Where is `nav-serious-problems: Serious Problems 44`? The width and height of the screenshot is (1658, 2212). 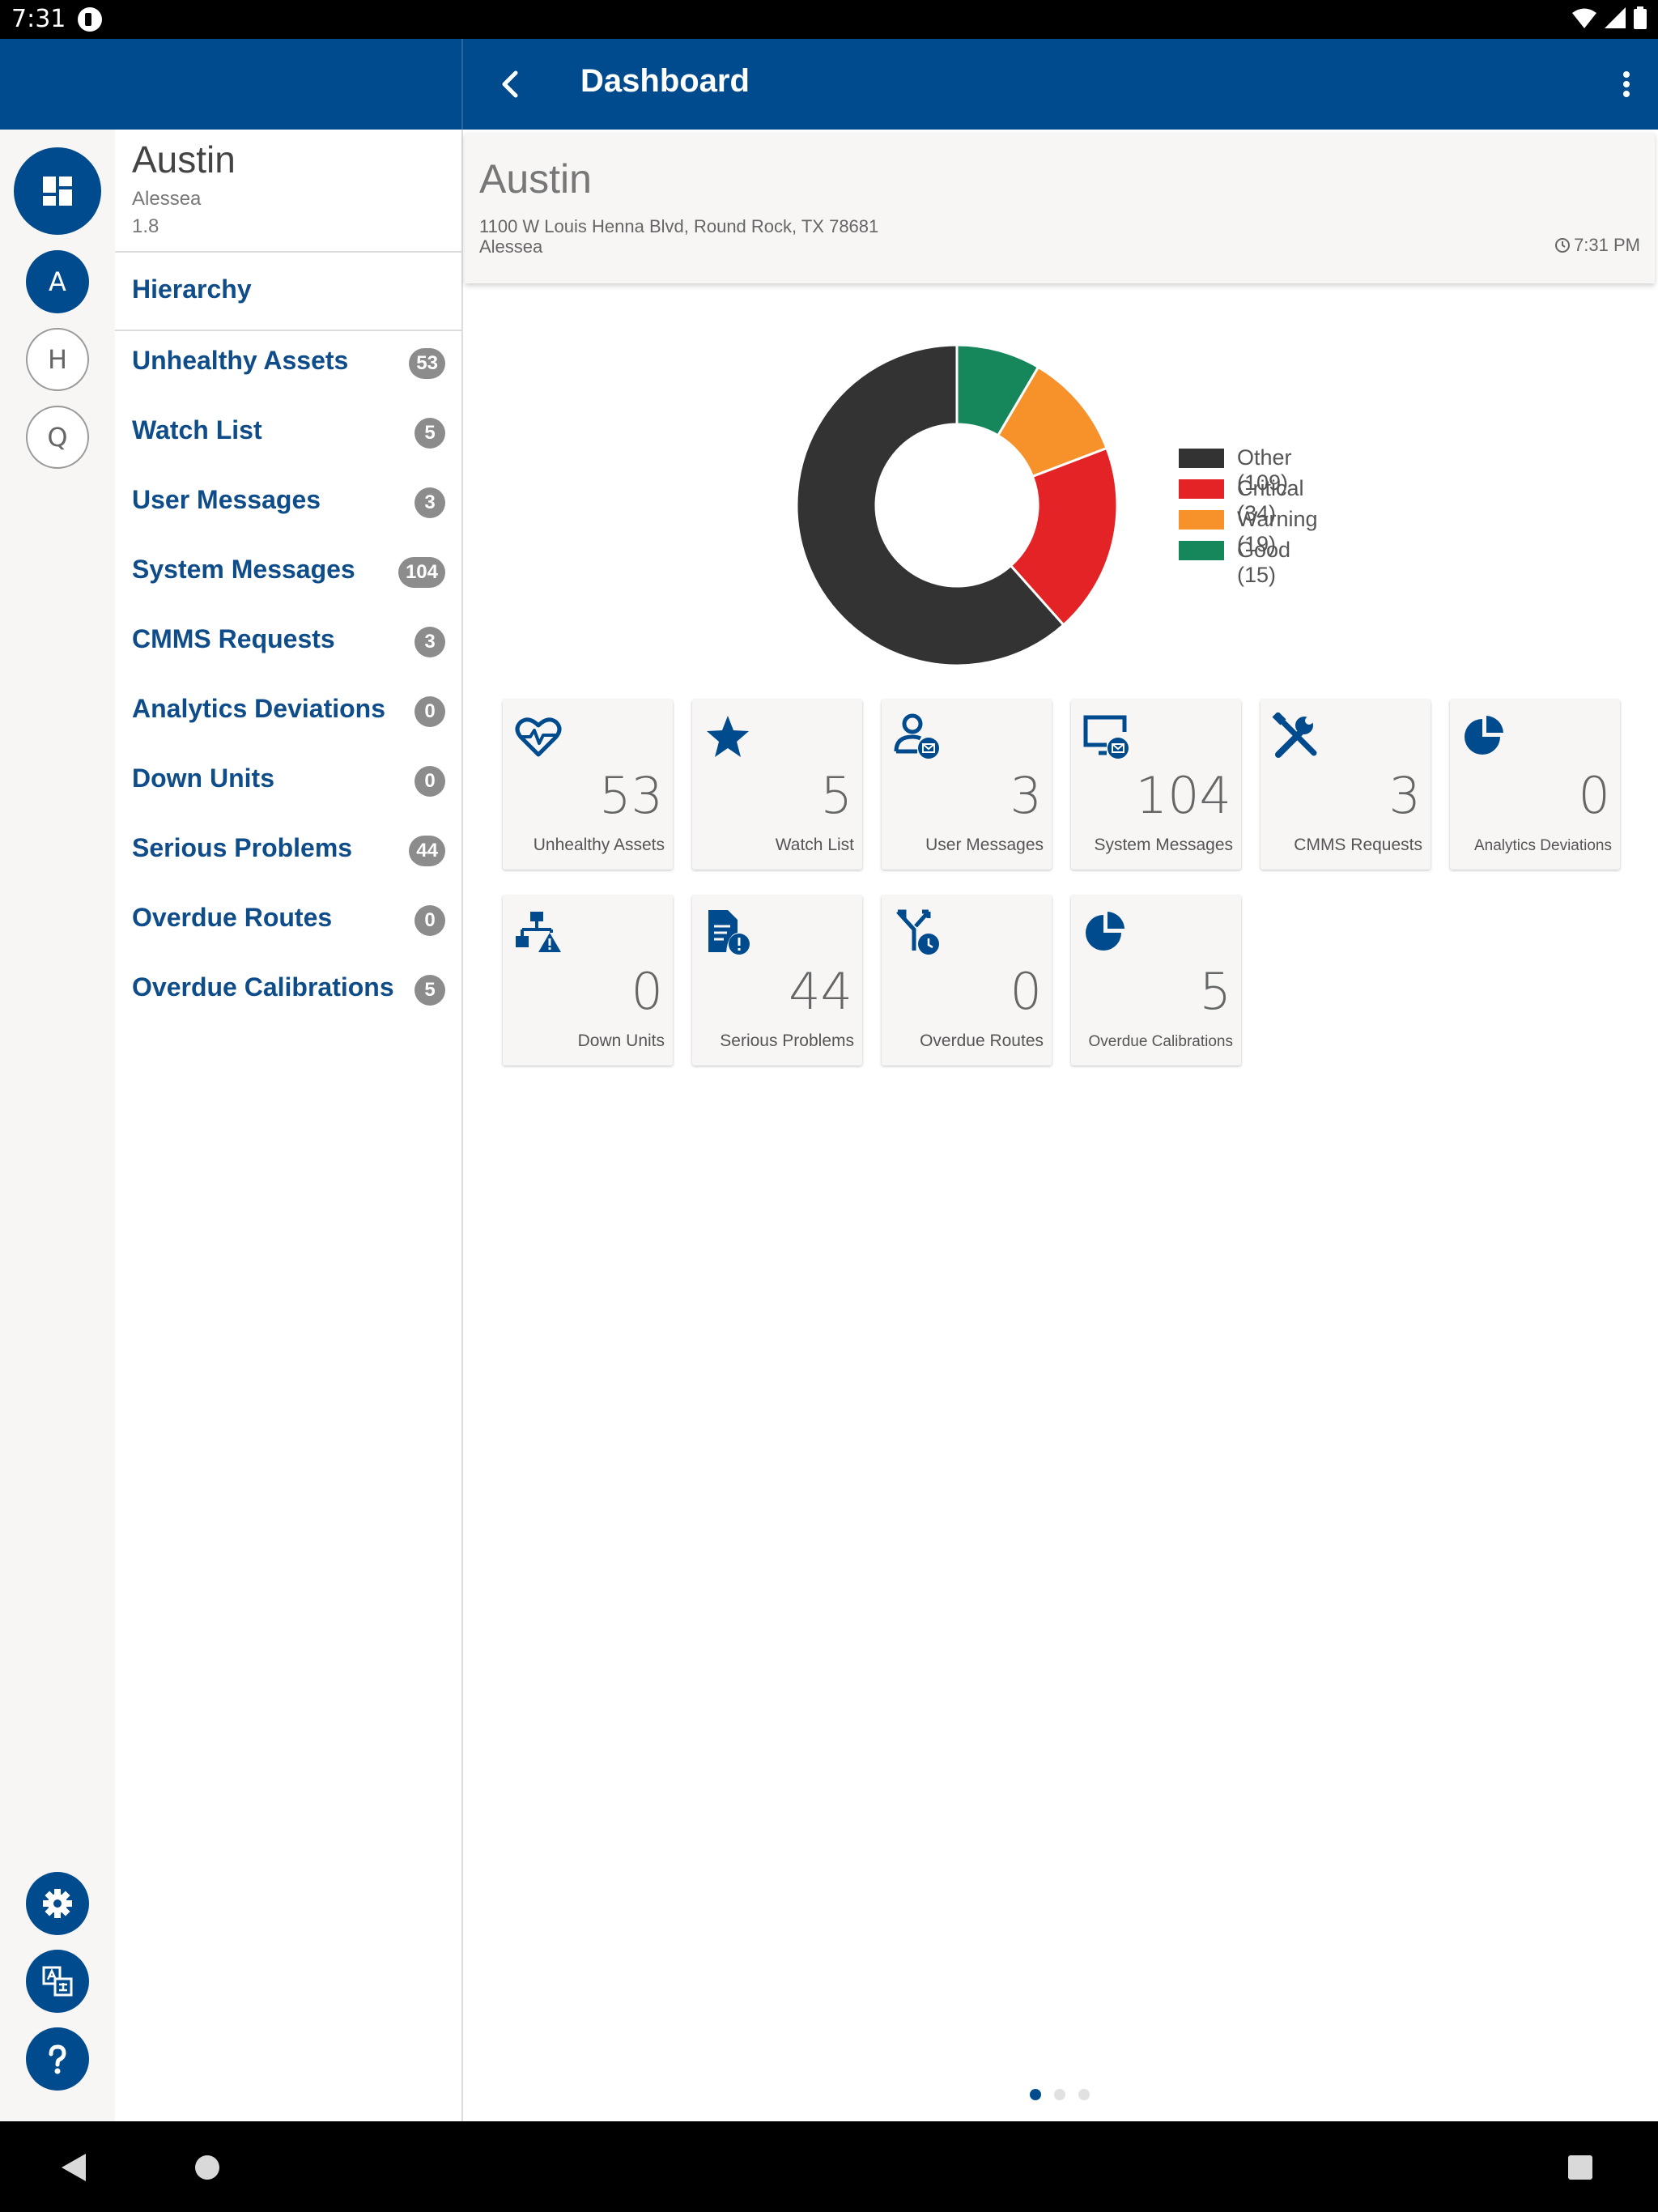
nav-serious-problems: Serious Problems 44 is located at coordinates (288, 851).